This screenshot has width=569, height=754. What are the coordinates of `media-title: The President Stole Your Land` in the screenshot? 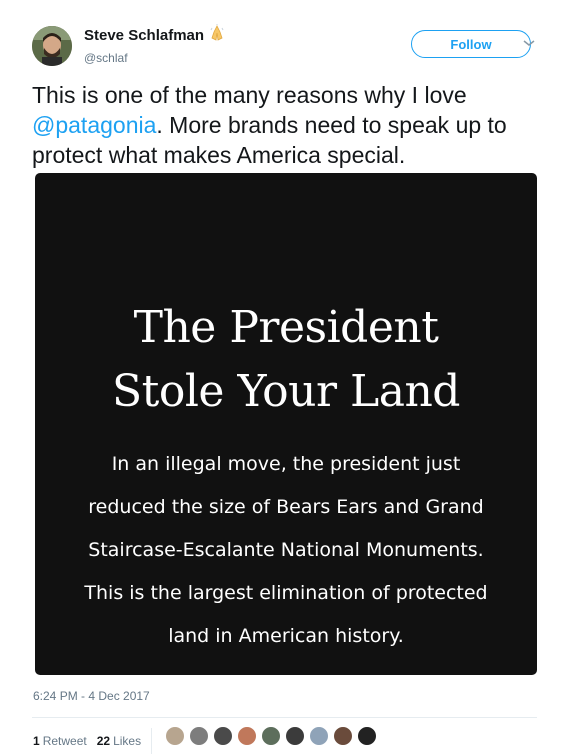 It's located at (286, 360).